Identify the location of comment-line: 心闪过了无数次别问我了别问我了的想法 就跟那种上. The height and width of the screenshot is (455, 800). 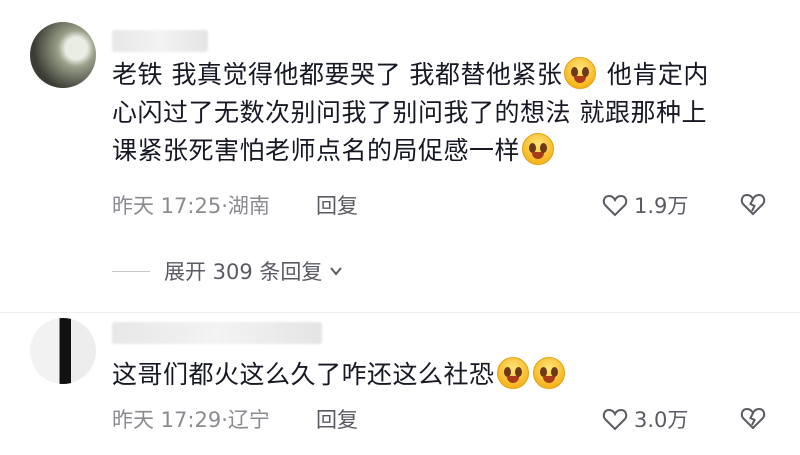
(409, 112).